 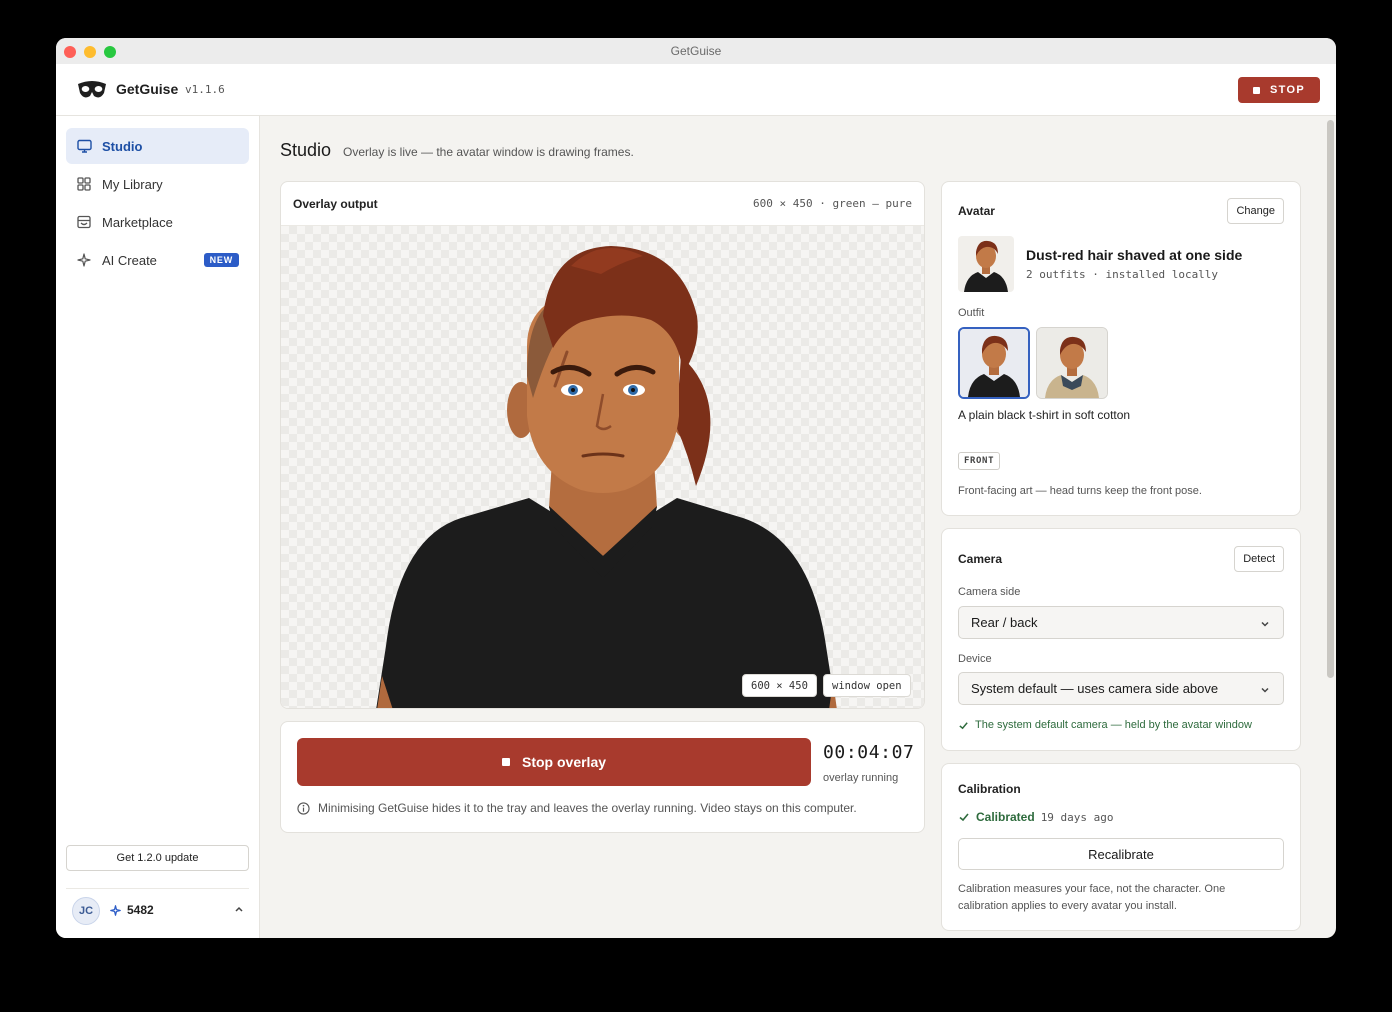 What do you see at coordinates (84, 184) in the screenshot?
I see `grid-icon` at bounding box center [84, 184].